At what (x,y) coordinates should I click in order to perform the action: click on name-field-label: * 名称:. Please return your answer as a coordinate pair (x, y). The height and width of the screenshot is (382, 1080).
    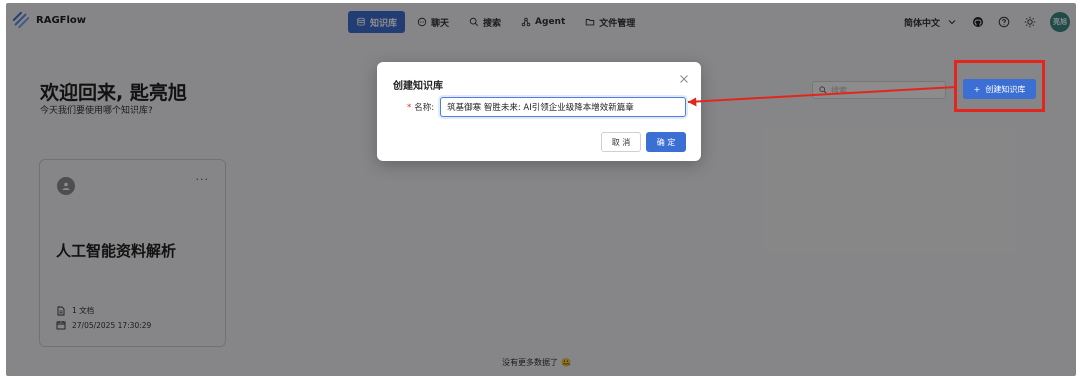
    Looking at the image, I should click on (420, 107).